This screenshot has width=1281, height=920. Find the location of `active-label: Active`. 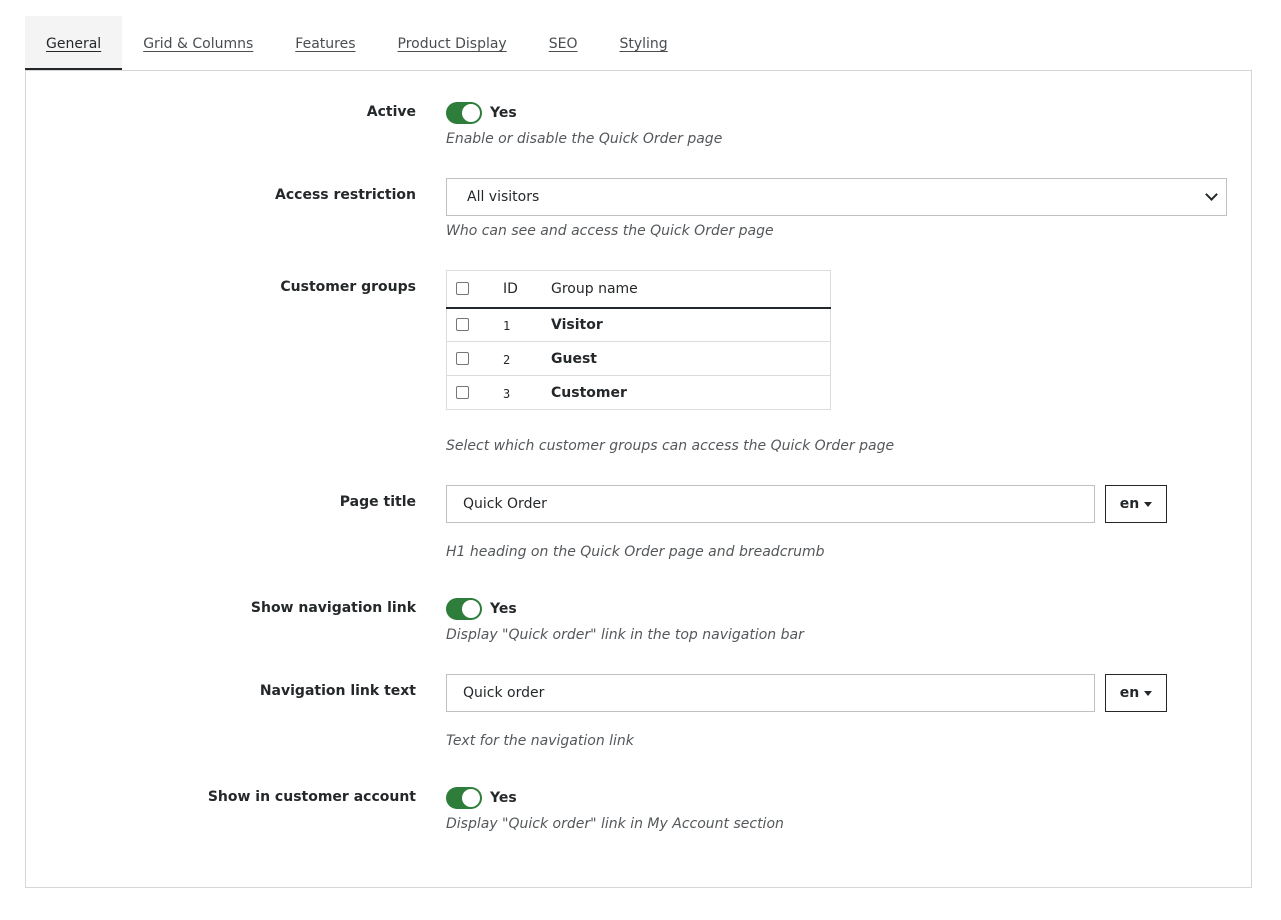

active-label: Active is located at coordinates (391, 112).